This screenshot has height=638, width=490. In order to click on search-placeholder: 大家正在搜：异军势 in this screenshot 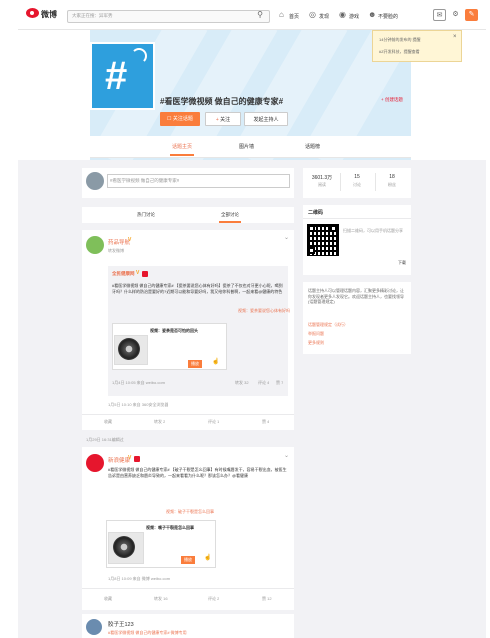, I will do `click(92, 15)`.